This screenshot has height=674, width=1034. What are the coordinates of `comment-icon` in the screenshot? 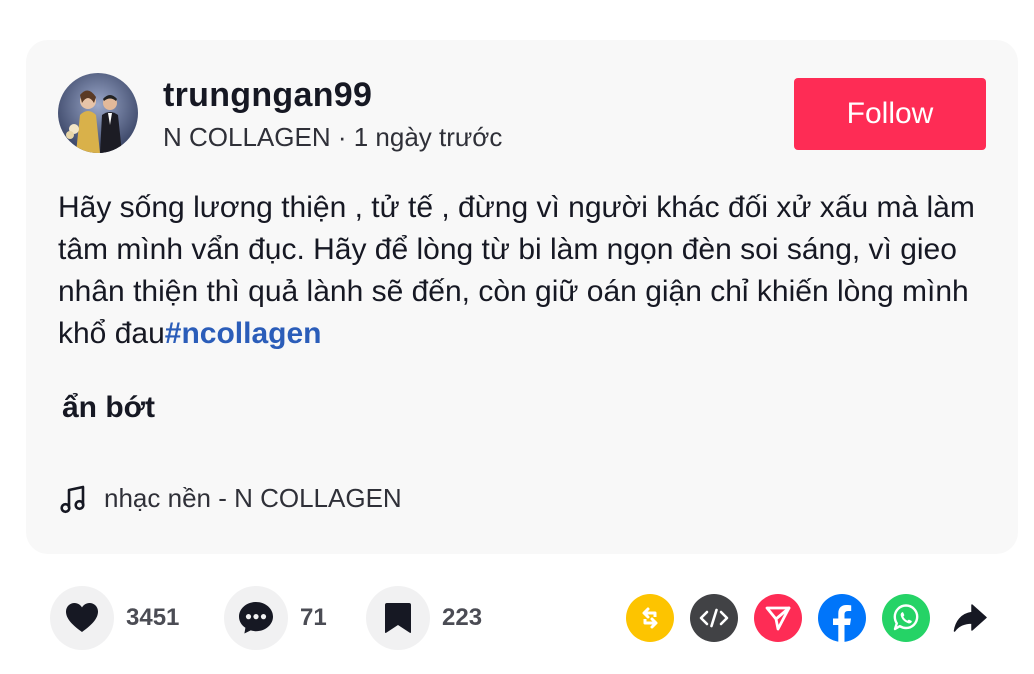 It's located at (256, 618).